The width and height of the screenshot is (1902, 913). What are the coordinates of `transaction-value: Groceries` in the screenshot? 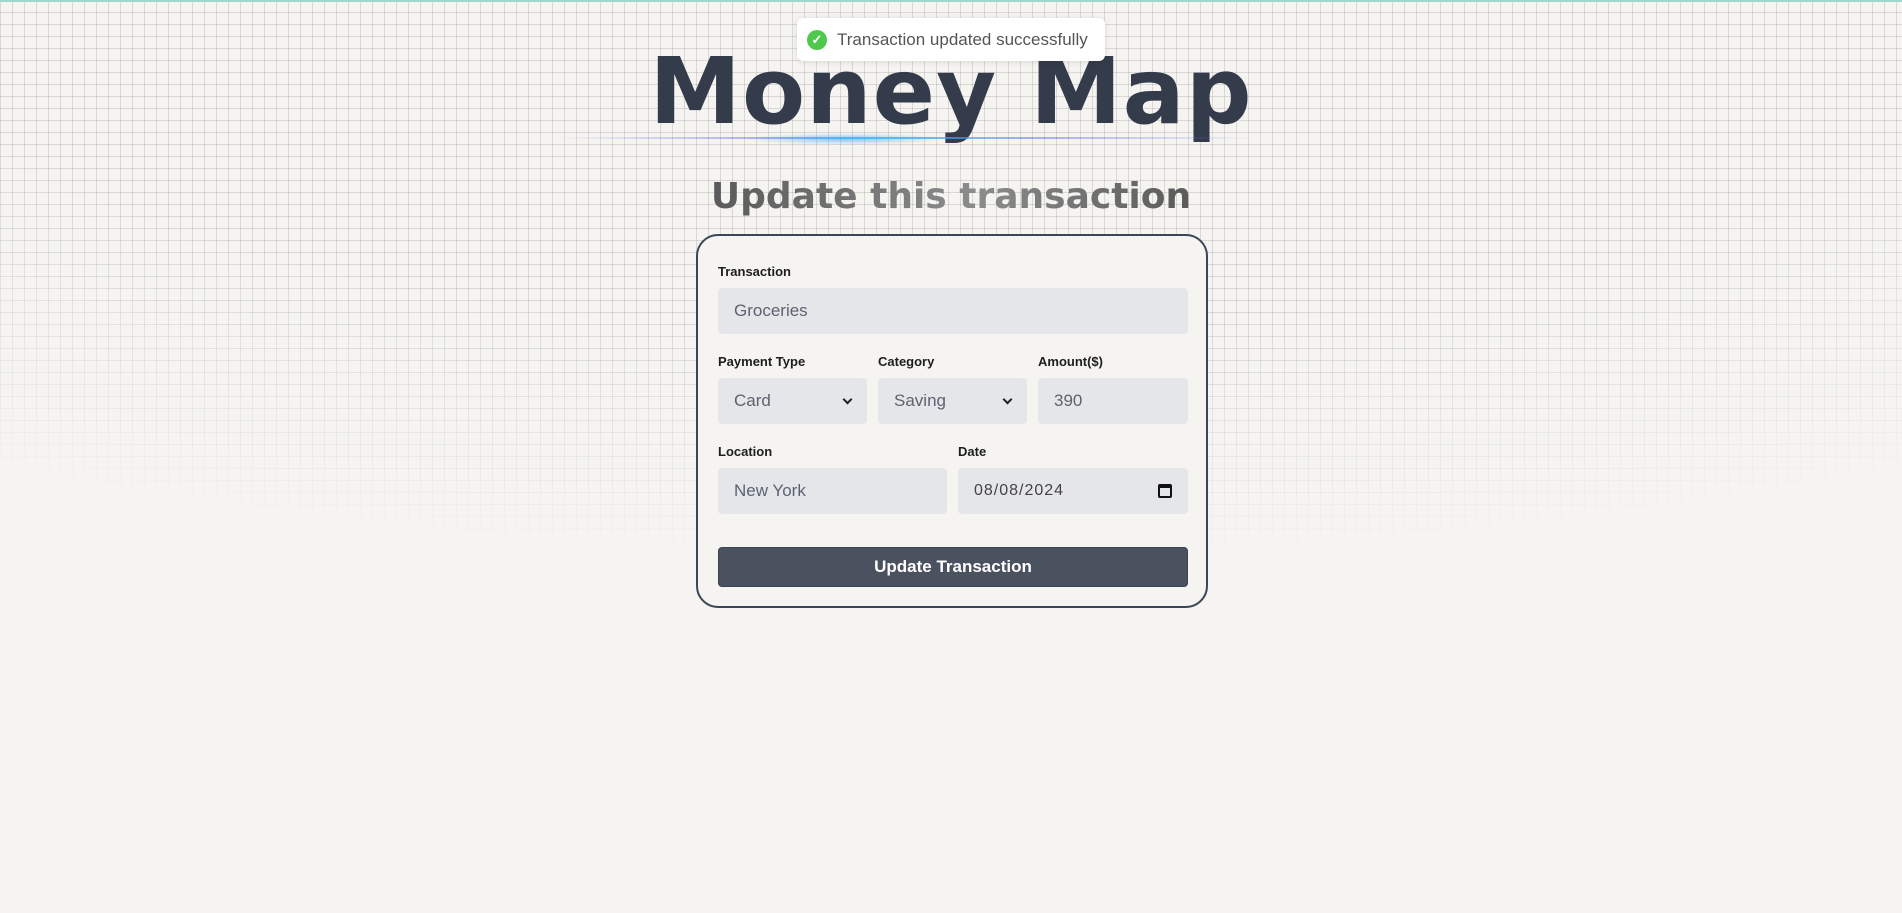 It's located at (771, 310).